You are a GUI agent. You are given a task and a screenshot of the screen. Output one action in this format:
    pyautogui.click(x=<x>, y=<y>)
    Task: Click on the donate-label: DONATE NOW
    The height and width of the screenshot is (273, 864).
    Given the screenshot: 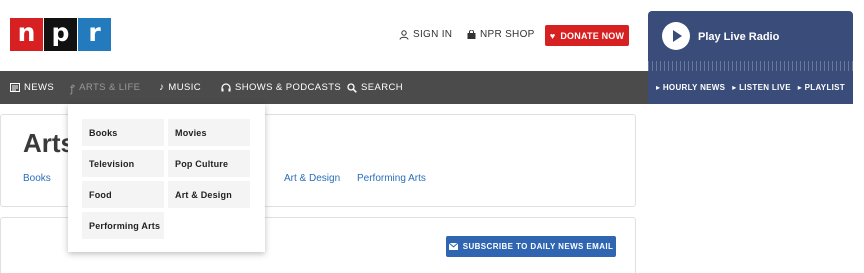 What is the action you would take?
    pyautogui.click(x=592, y=35)
    